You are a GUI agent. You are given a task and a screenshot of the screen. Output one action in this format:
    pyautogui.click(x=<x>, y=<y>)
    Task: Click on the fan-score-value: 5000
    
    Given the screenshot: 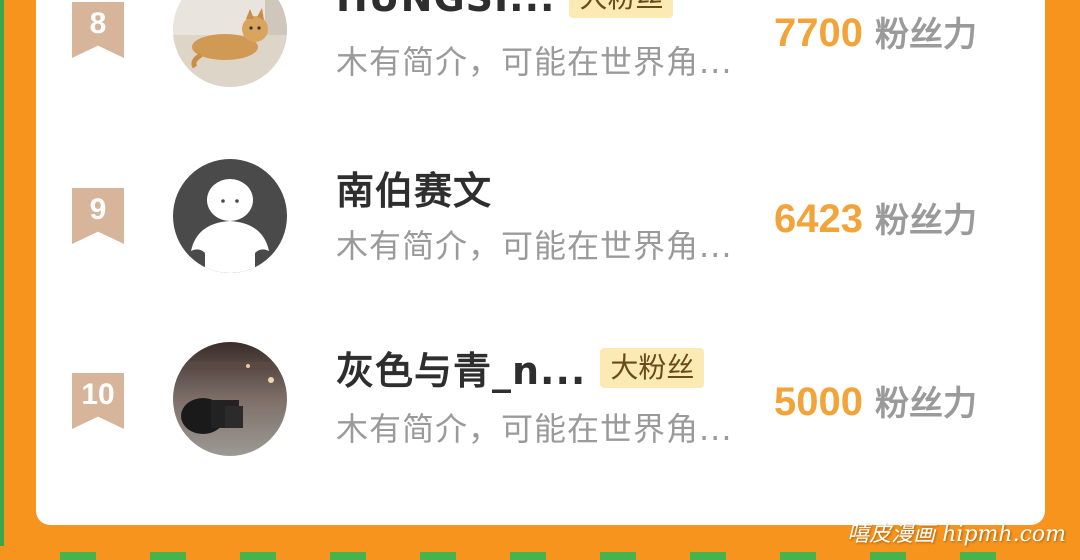 What is the action you would take?
    pyautogui.click(x=818, y=402)
    